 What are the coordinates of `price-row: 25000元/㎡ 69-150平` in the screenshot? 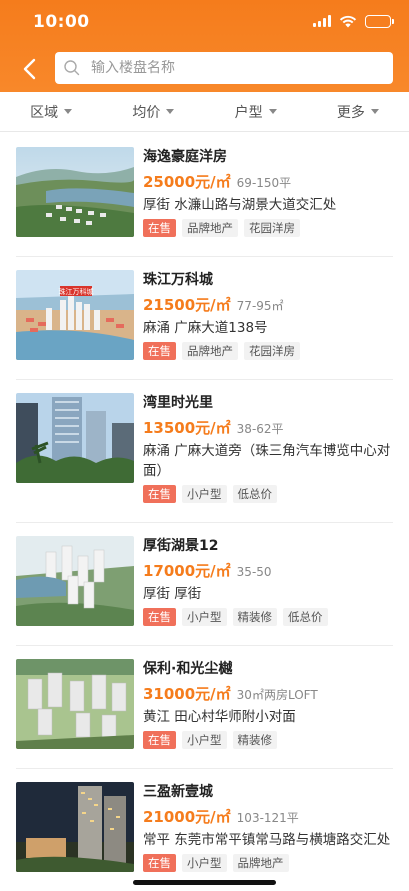 It's located at (269, 181).